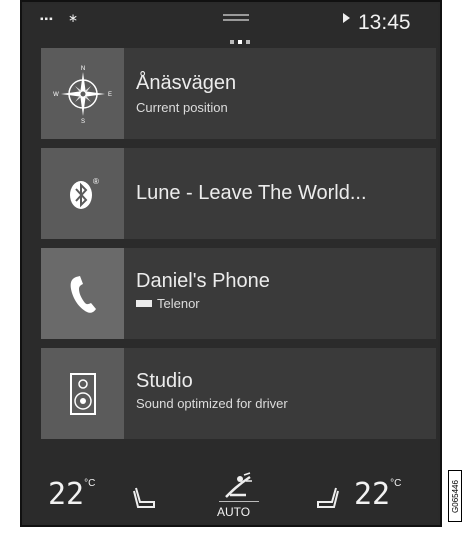 The image size is (462, 533). Describe the element at coordinates (238, 293) in the screenshot. I see `phone-tile: Daniel's Phone Telenor` at that location.